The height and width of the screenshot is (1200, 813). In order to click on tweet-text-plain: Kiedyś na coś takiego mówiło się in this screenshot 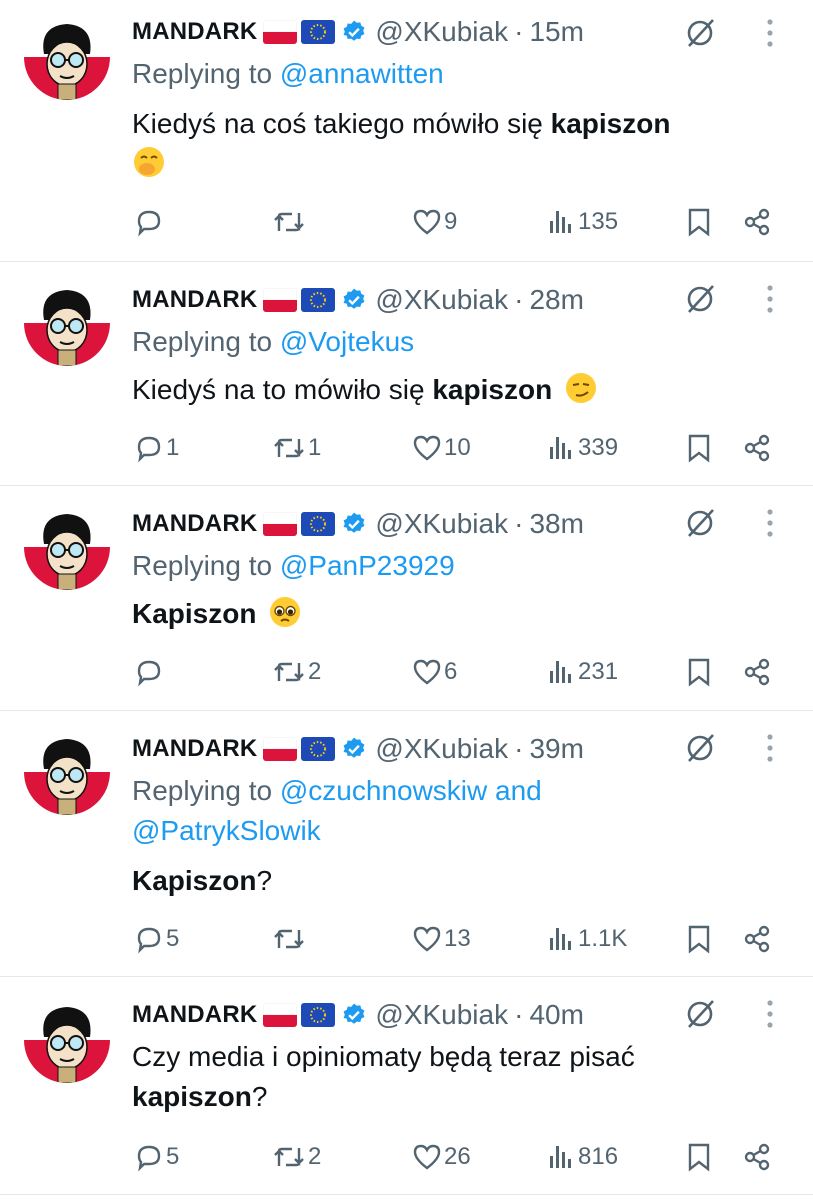, I will do `click(337, 123)`.